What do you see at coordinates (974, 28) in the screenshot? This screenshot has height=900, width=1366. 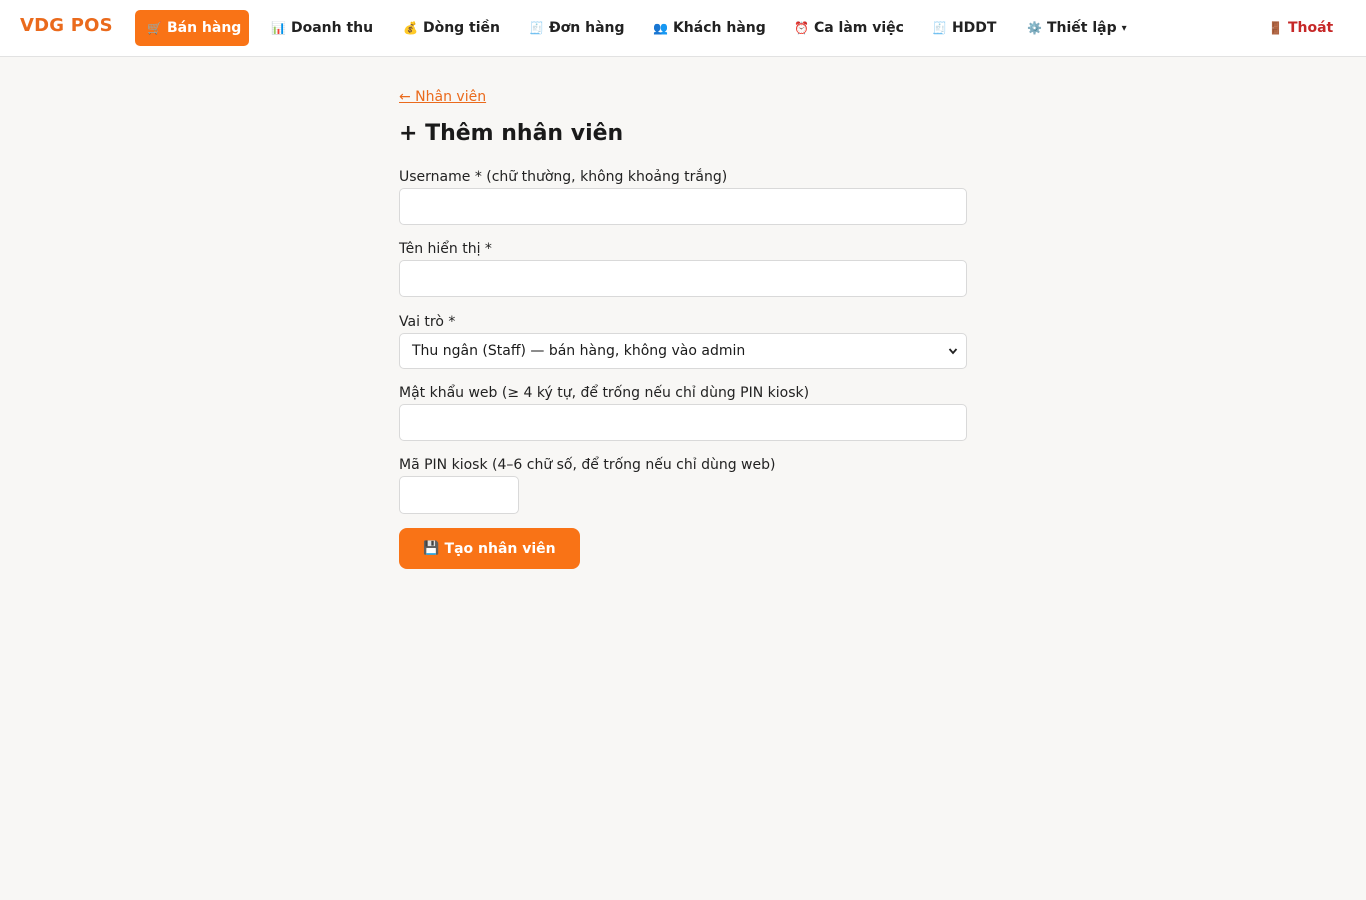 I see `nav-item-label: HDDT` at bounding box center [974, 28].